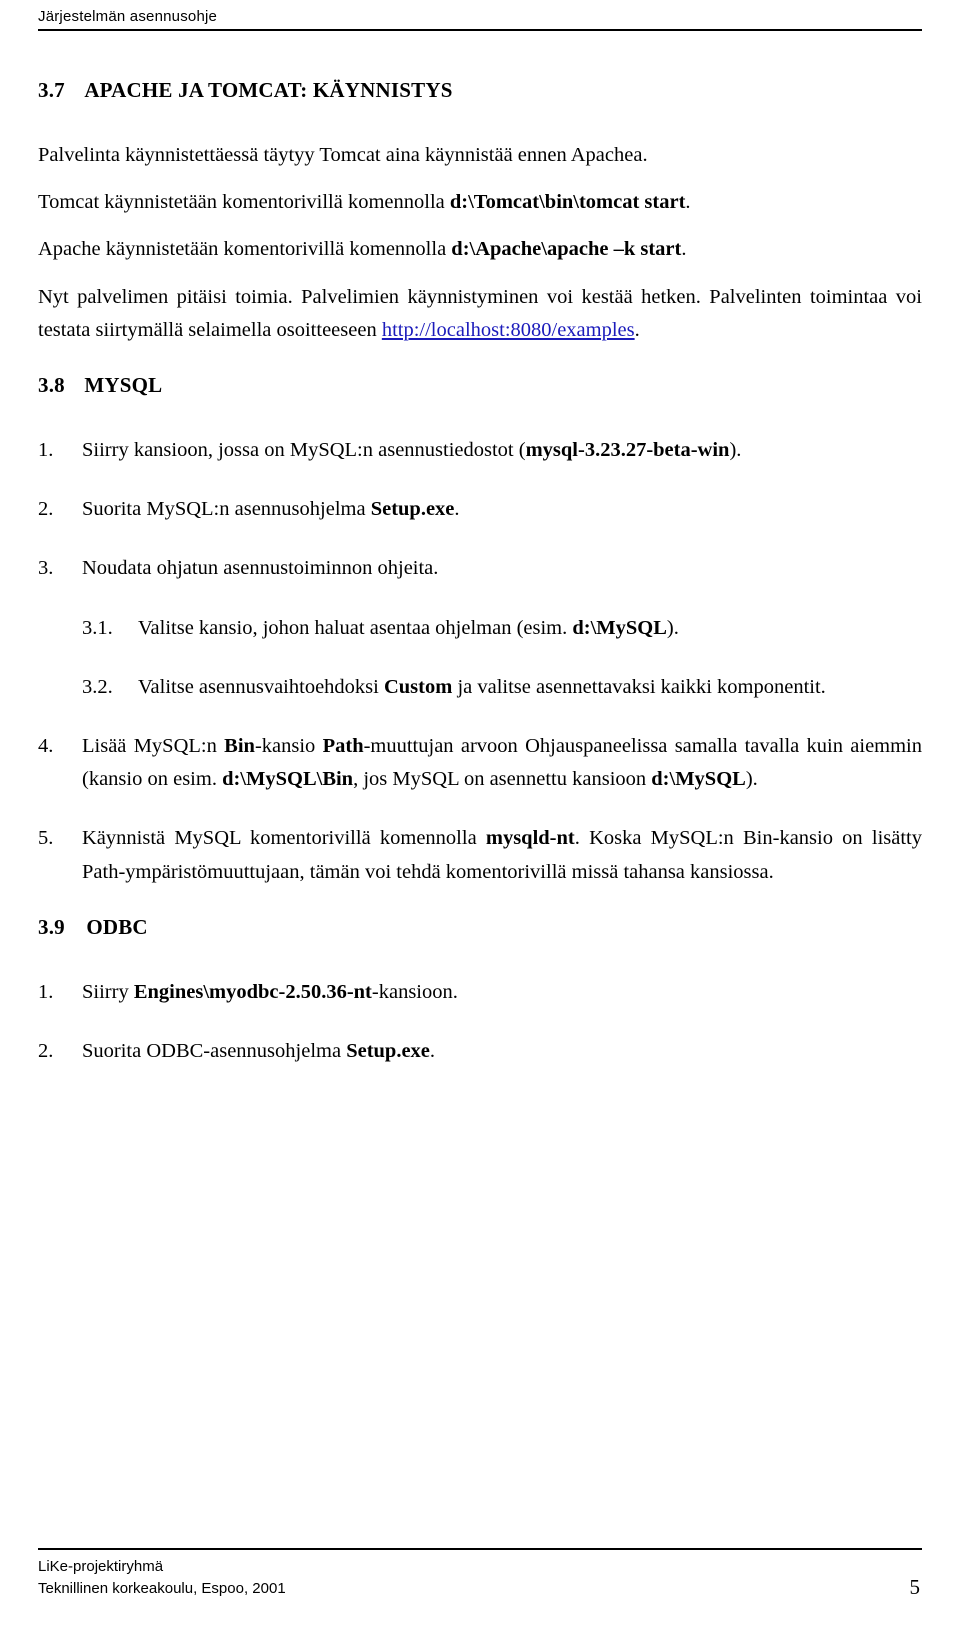  Describe the element at coordinates (343, 746) in the screenshot. I see `emphasised-term: Path` at that location.